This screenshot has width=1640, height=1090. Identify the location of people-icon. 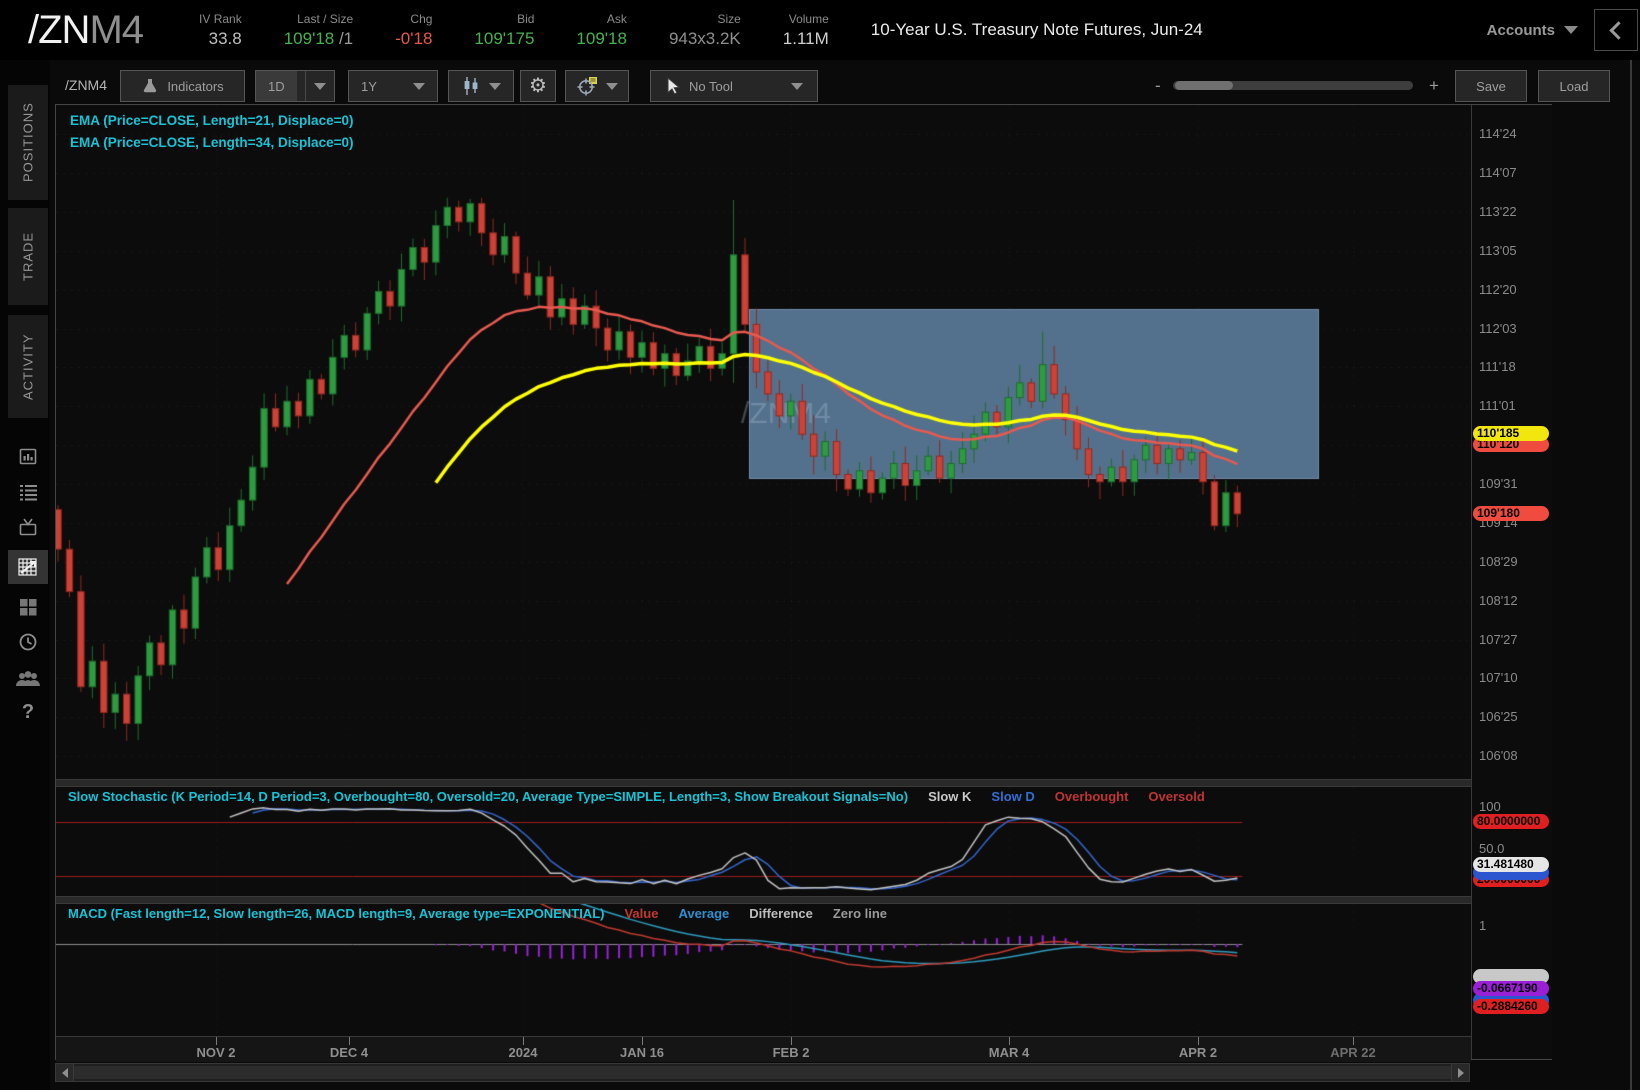
(28, 678).